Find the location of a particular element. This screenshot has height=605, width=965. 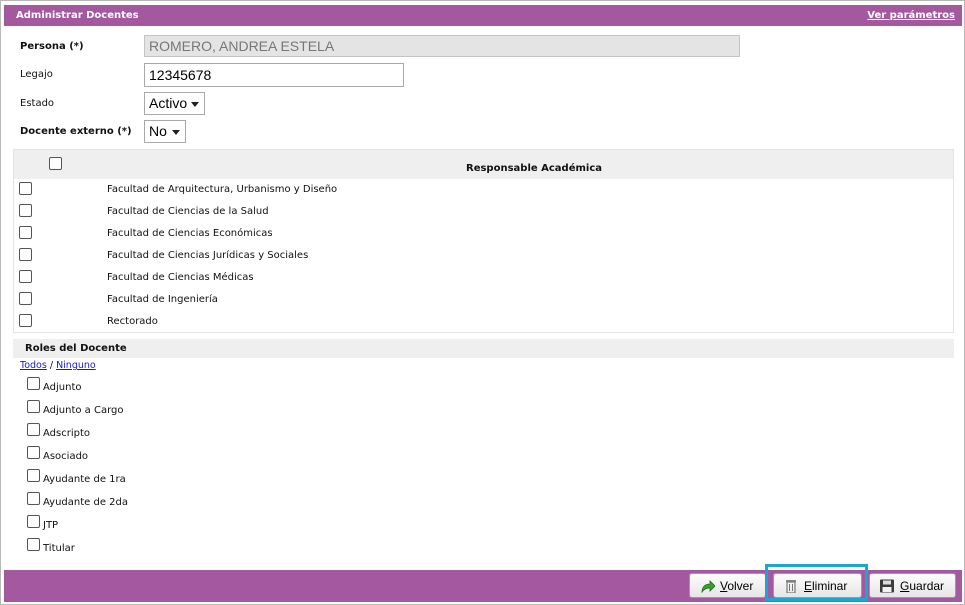

role-item-asociado: Asociado is located at coordinates (57, 454).